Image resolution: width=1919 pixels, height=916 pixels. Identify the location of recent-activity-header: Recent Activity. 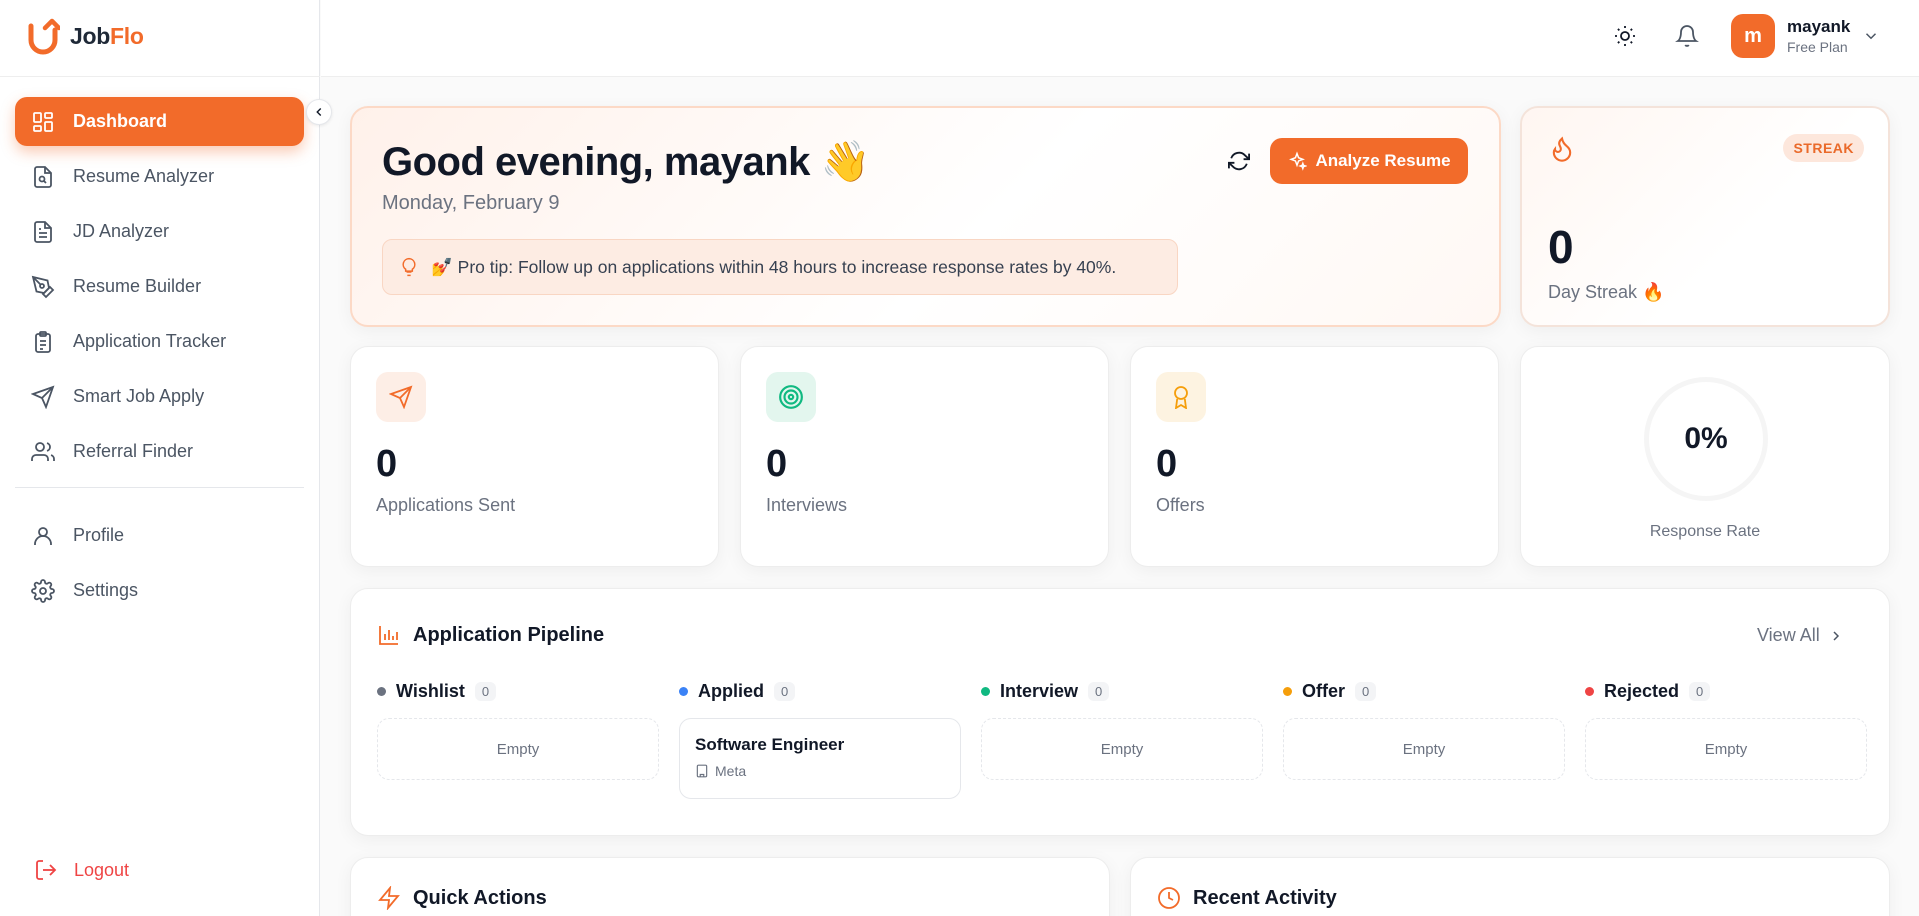
(1247, 898).